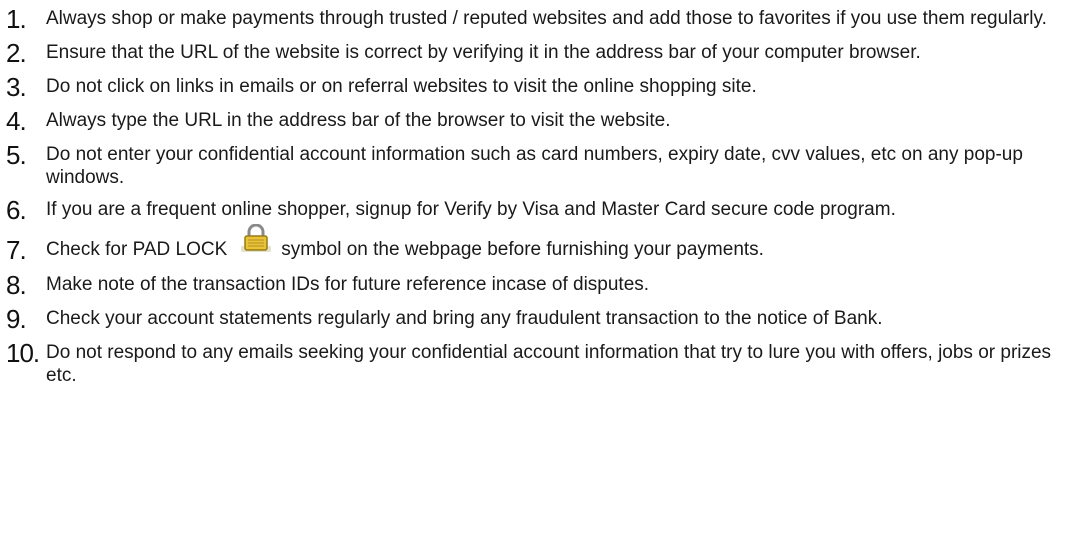  I want to click on tip-number: 3., so click(16, 87).